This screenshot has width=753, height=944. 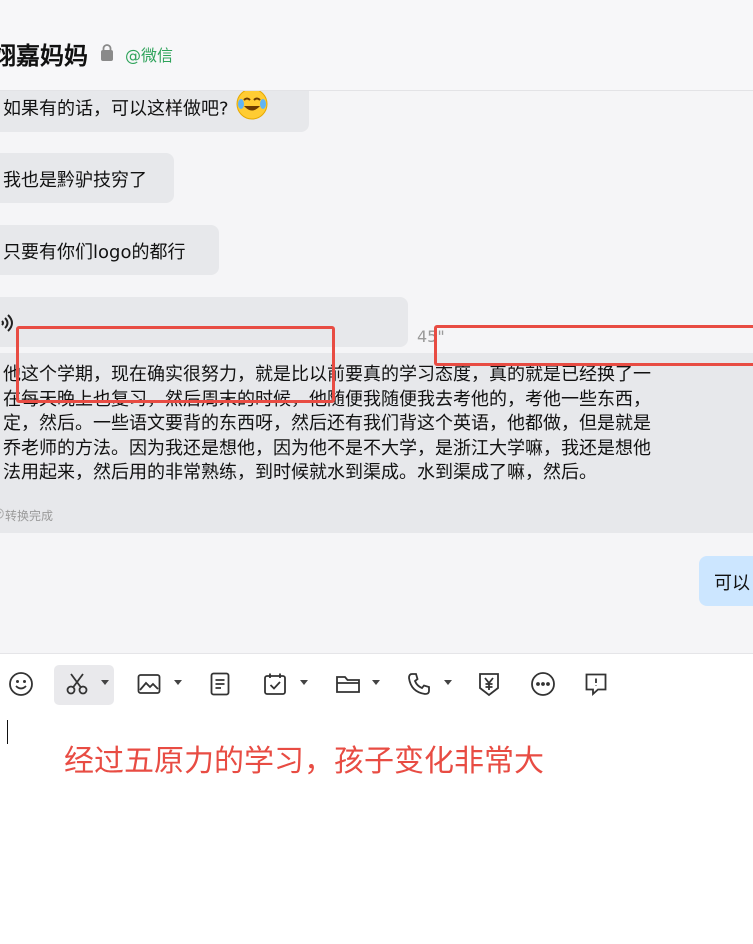 I want to click on emoji-icon, so click(x=21, y=684).